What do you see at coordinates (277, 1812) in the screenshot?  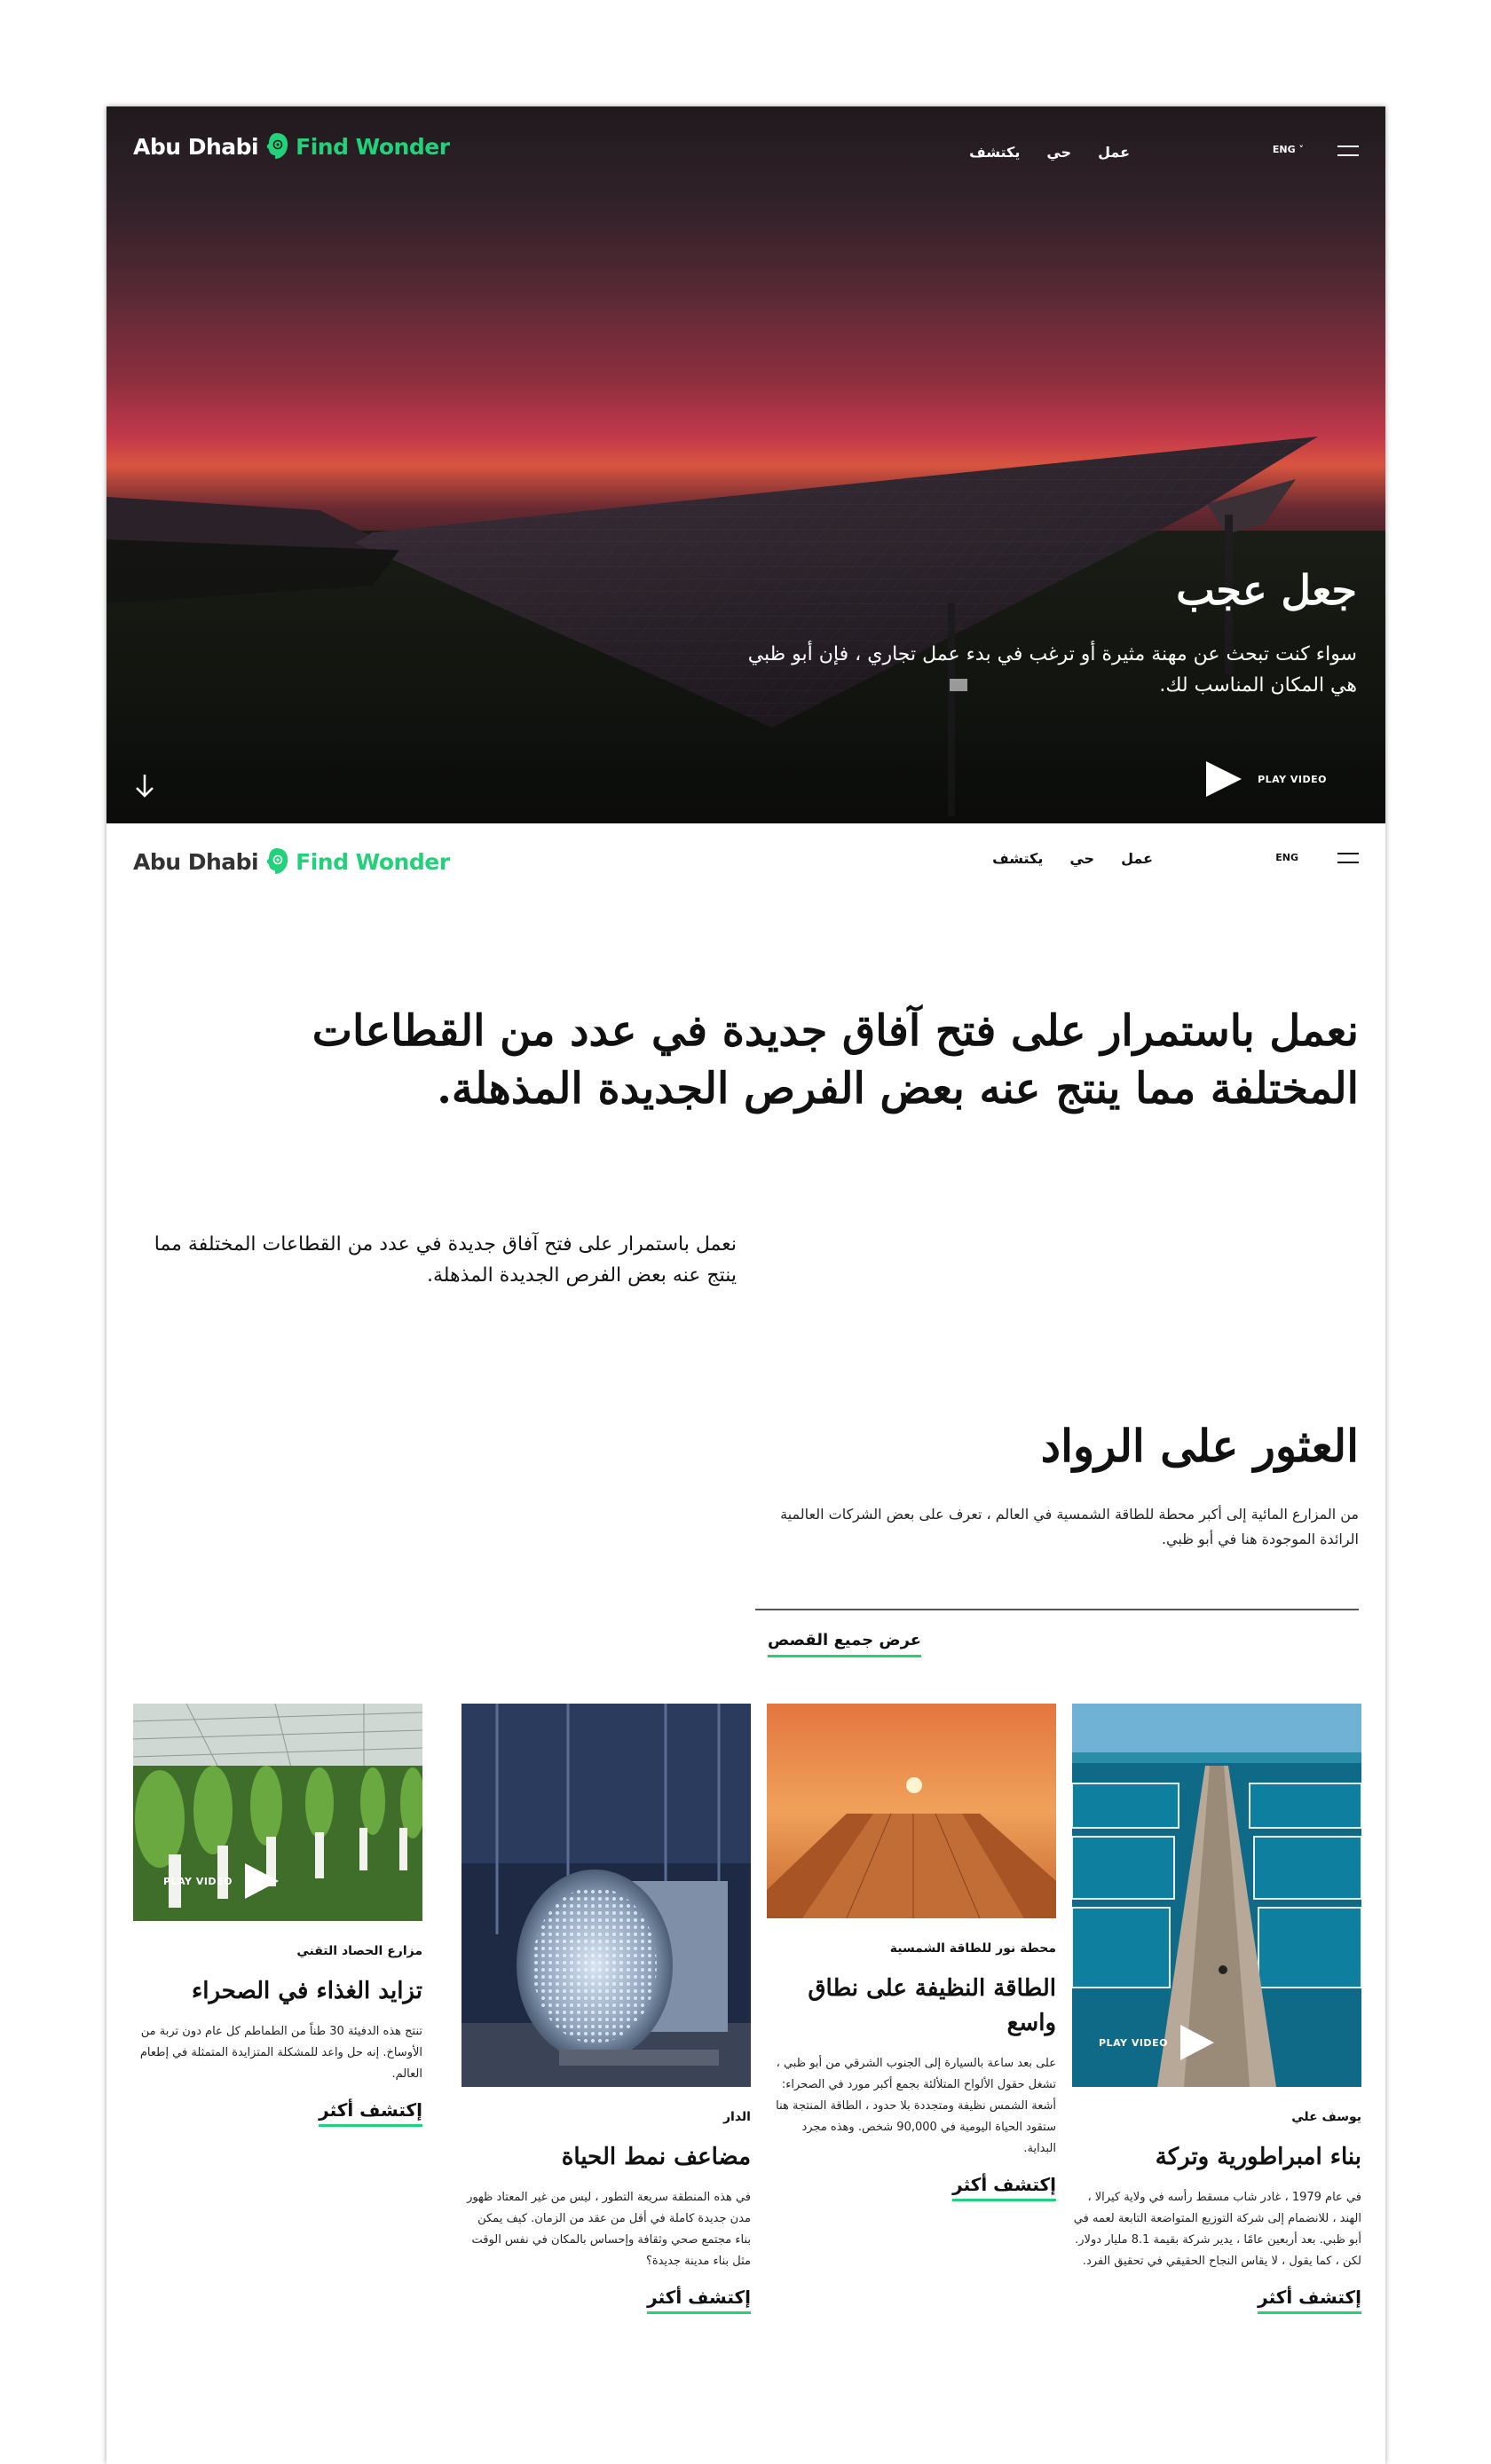 I see `story-image-greenhouse: PLAY VIDEO` at bounding box center [277, 1812].